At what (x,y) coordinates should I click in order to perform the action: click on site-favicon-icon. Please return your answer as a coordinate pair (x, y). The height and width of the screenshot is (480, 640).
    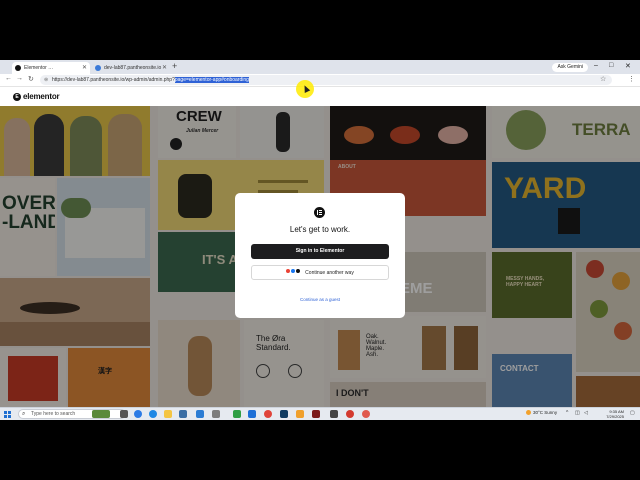
    Looking at the image, I should click on (98, 68).